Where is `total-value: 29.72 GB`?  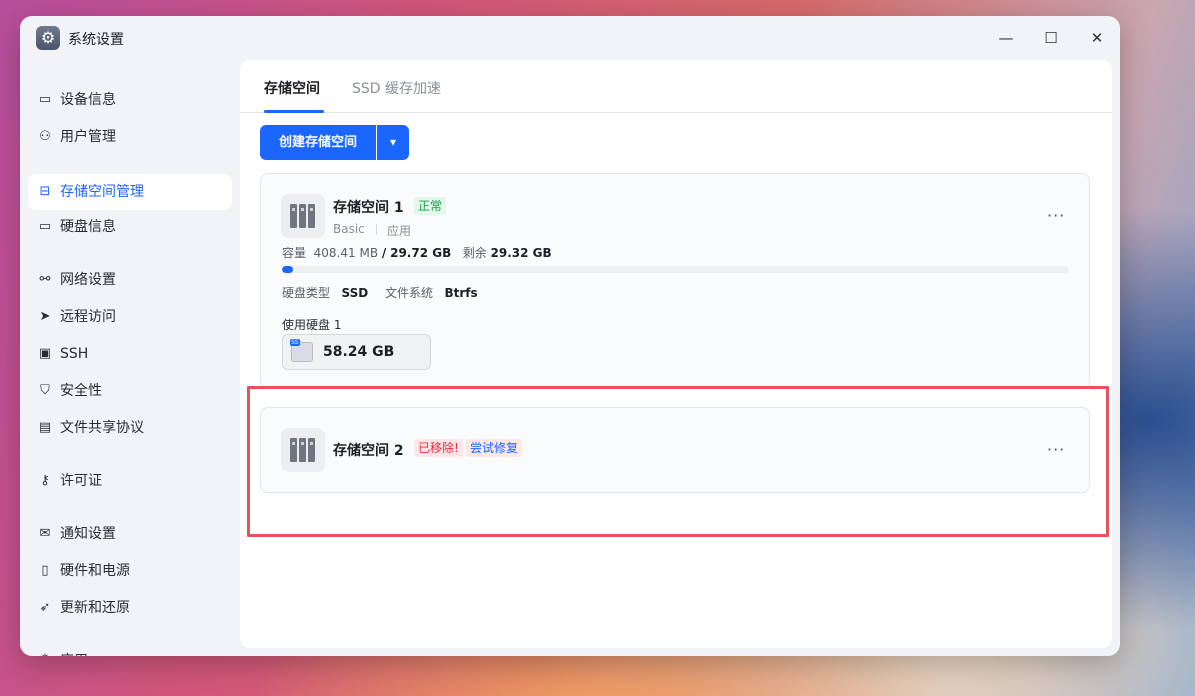 total-value: 29.72 GB is located at coordinates (421, 253).